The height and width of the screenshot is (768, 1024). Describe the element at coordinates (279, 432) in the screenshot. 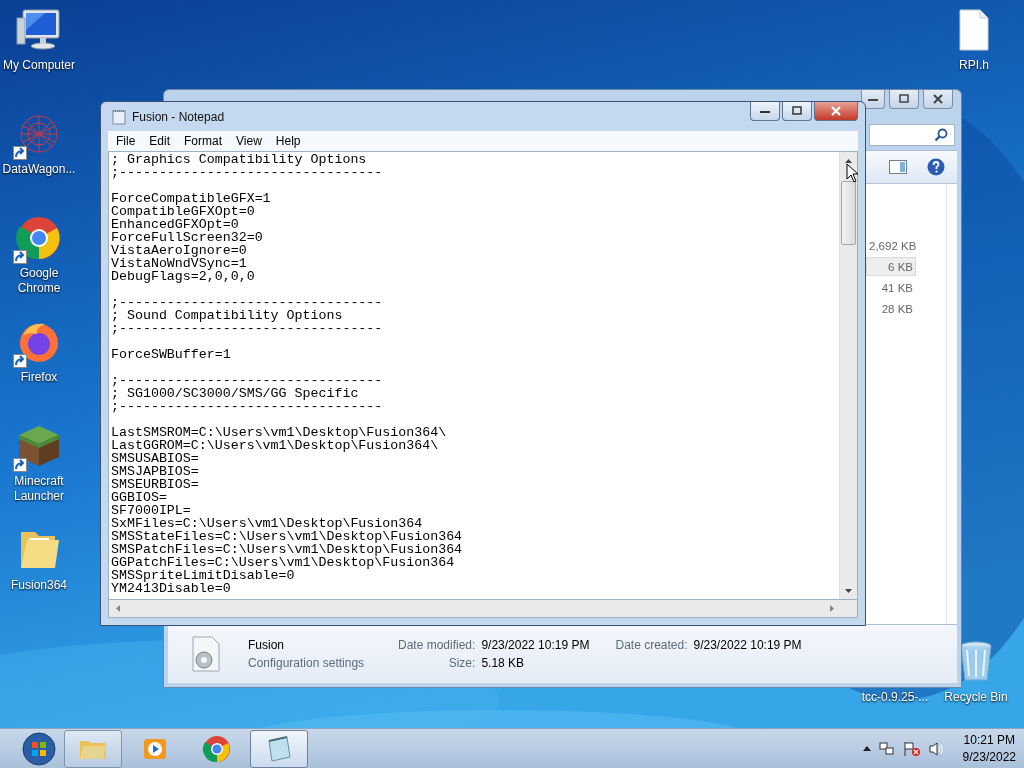

I see `text-line: LastSMSROM=C:\Users\vm1\Desktop\Fusion364\` at that location.